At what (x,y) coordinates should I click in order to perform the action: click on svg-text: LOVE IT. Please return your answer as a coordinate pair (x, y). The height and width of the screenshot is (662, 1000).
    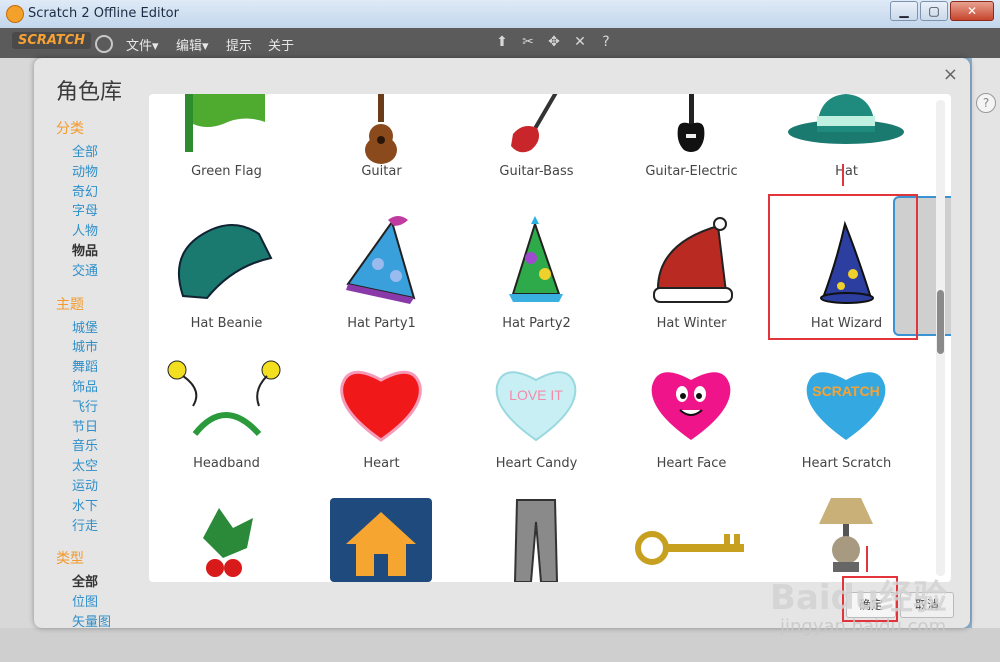
    Looking at the image, I should click on (536, 395).